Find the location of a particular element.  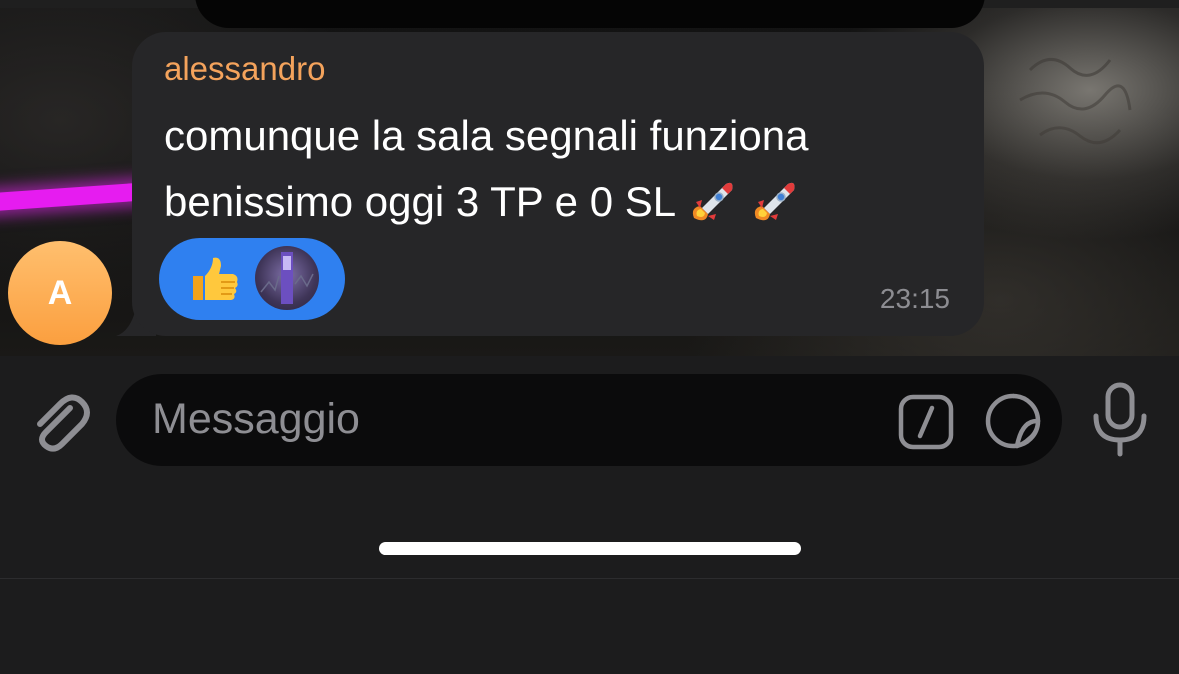

message-input-placeholder: Messaggio is located at coordinates (256, 419).